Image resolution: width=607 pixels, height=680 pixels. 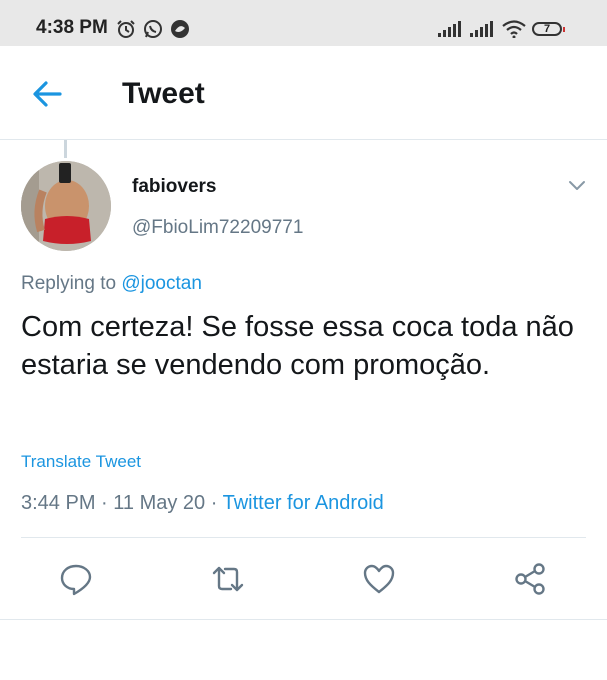 I want to click on tweet-timestamp: 3:44 PM · 11 May 20 ·, so click(x=122, y=503).